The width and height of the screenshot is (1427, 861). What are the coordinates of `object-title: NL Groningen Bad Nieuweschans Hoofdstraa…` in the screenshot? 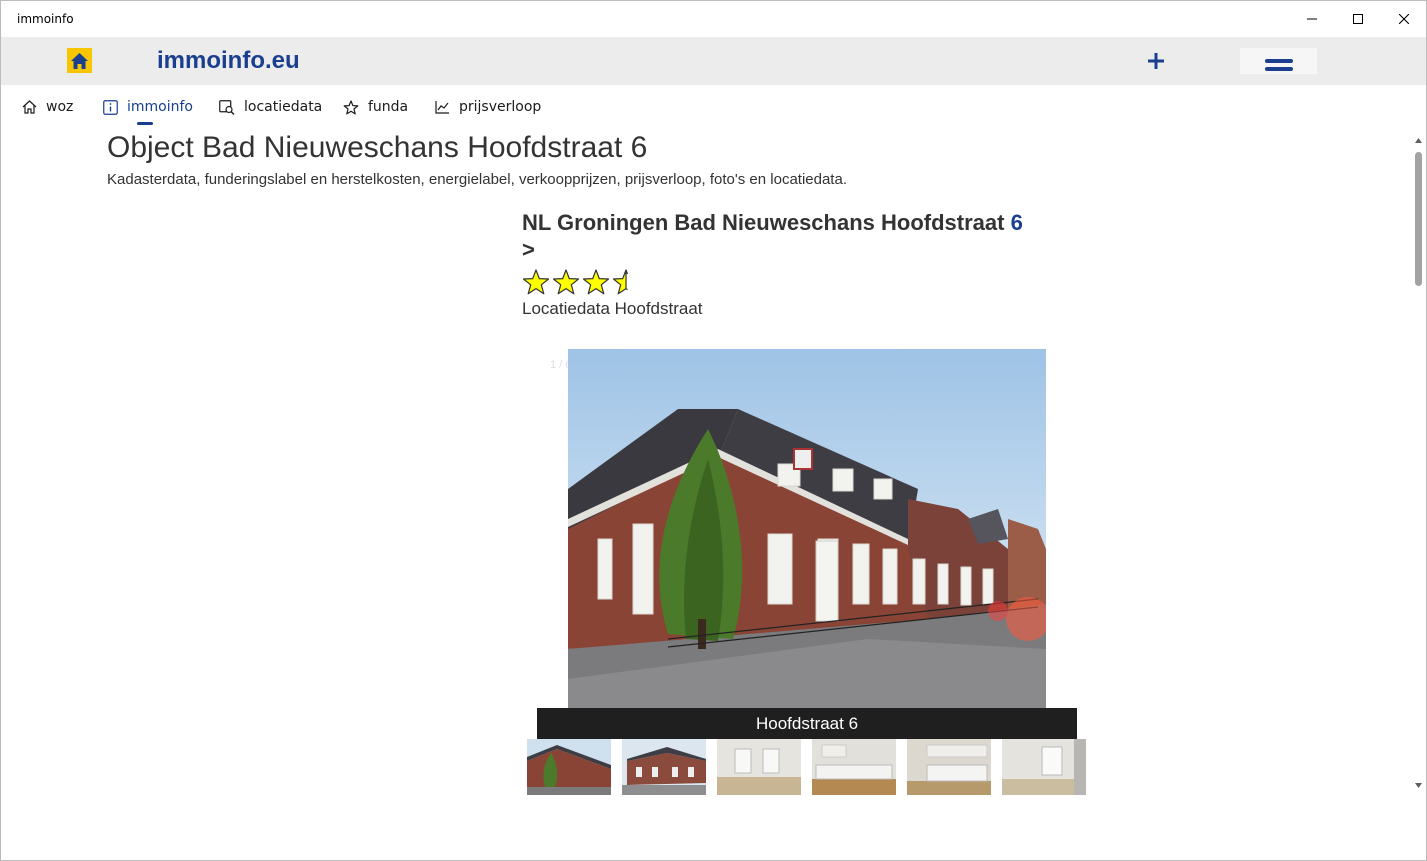 It's located at (807, 236).